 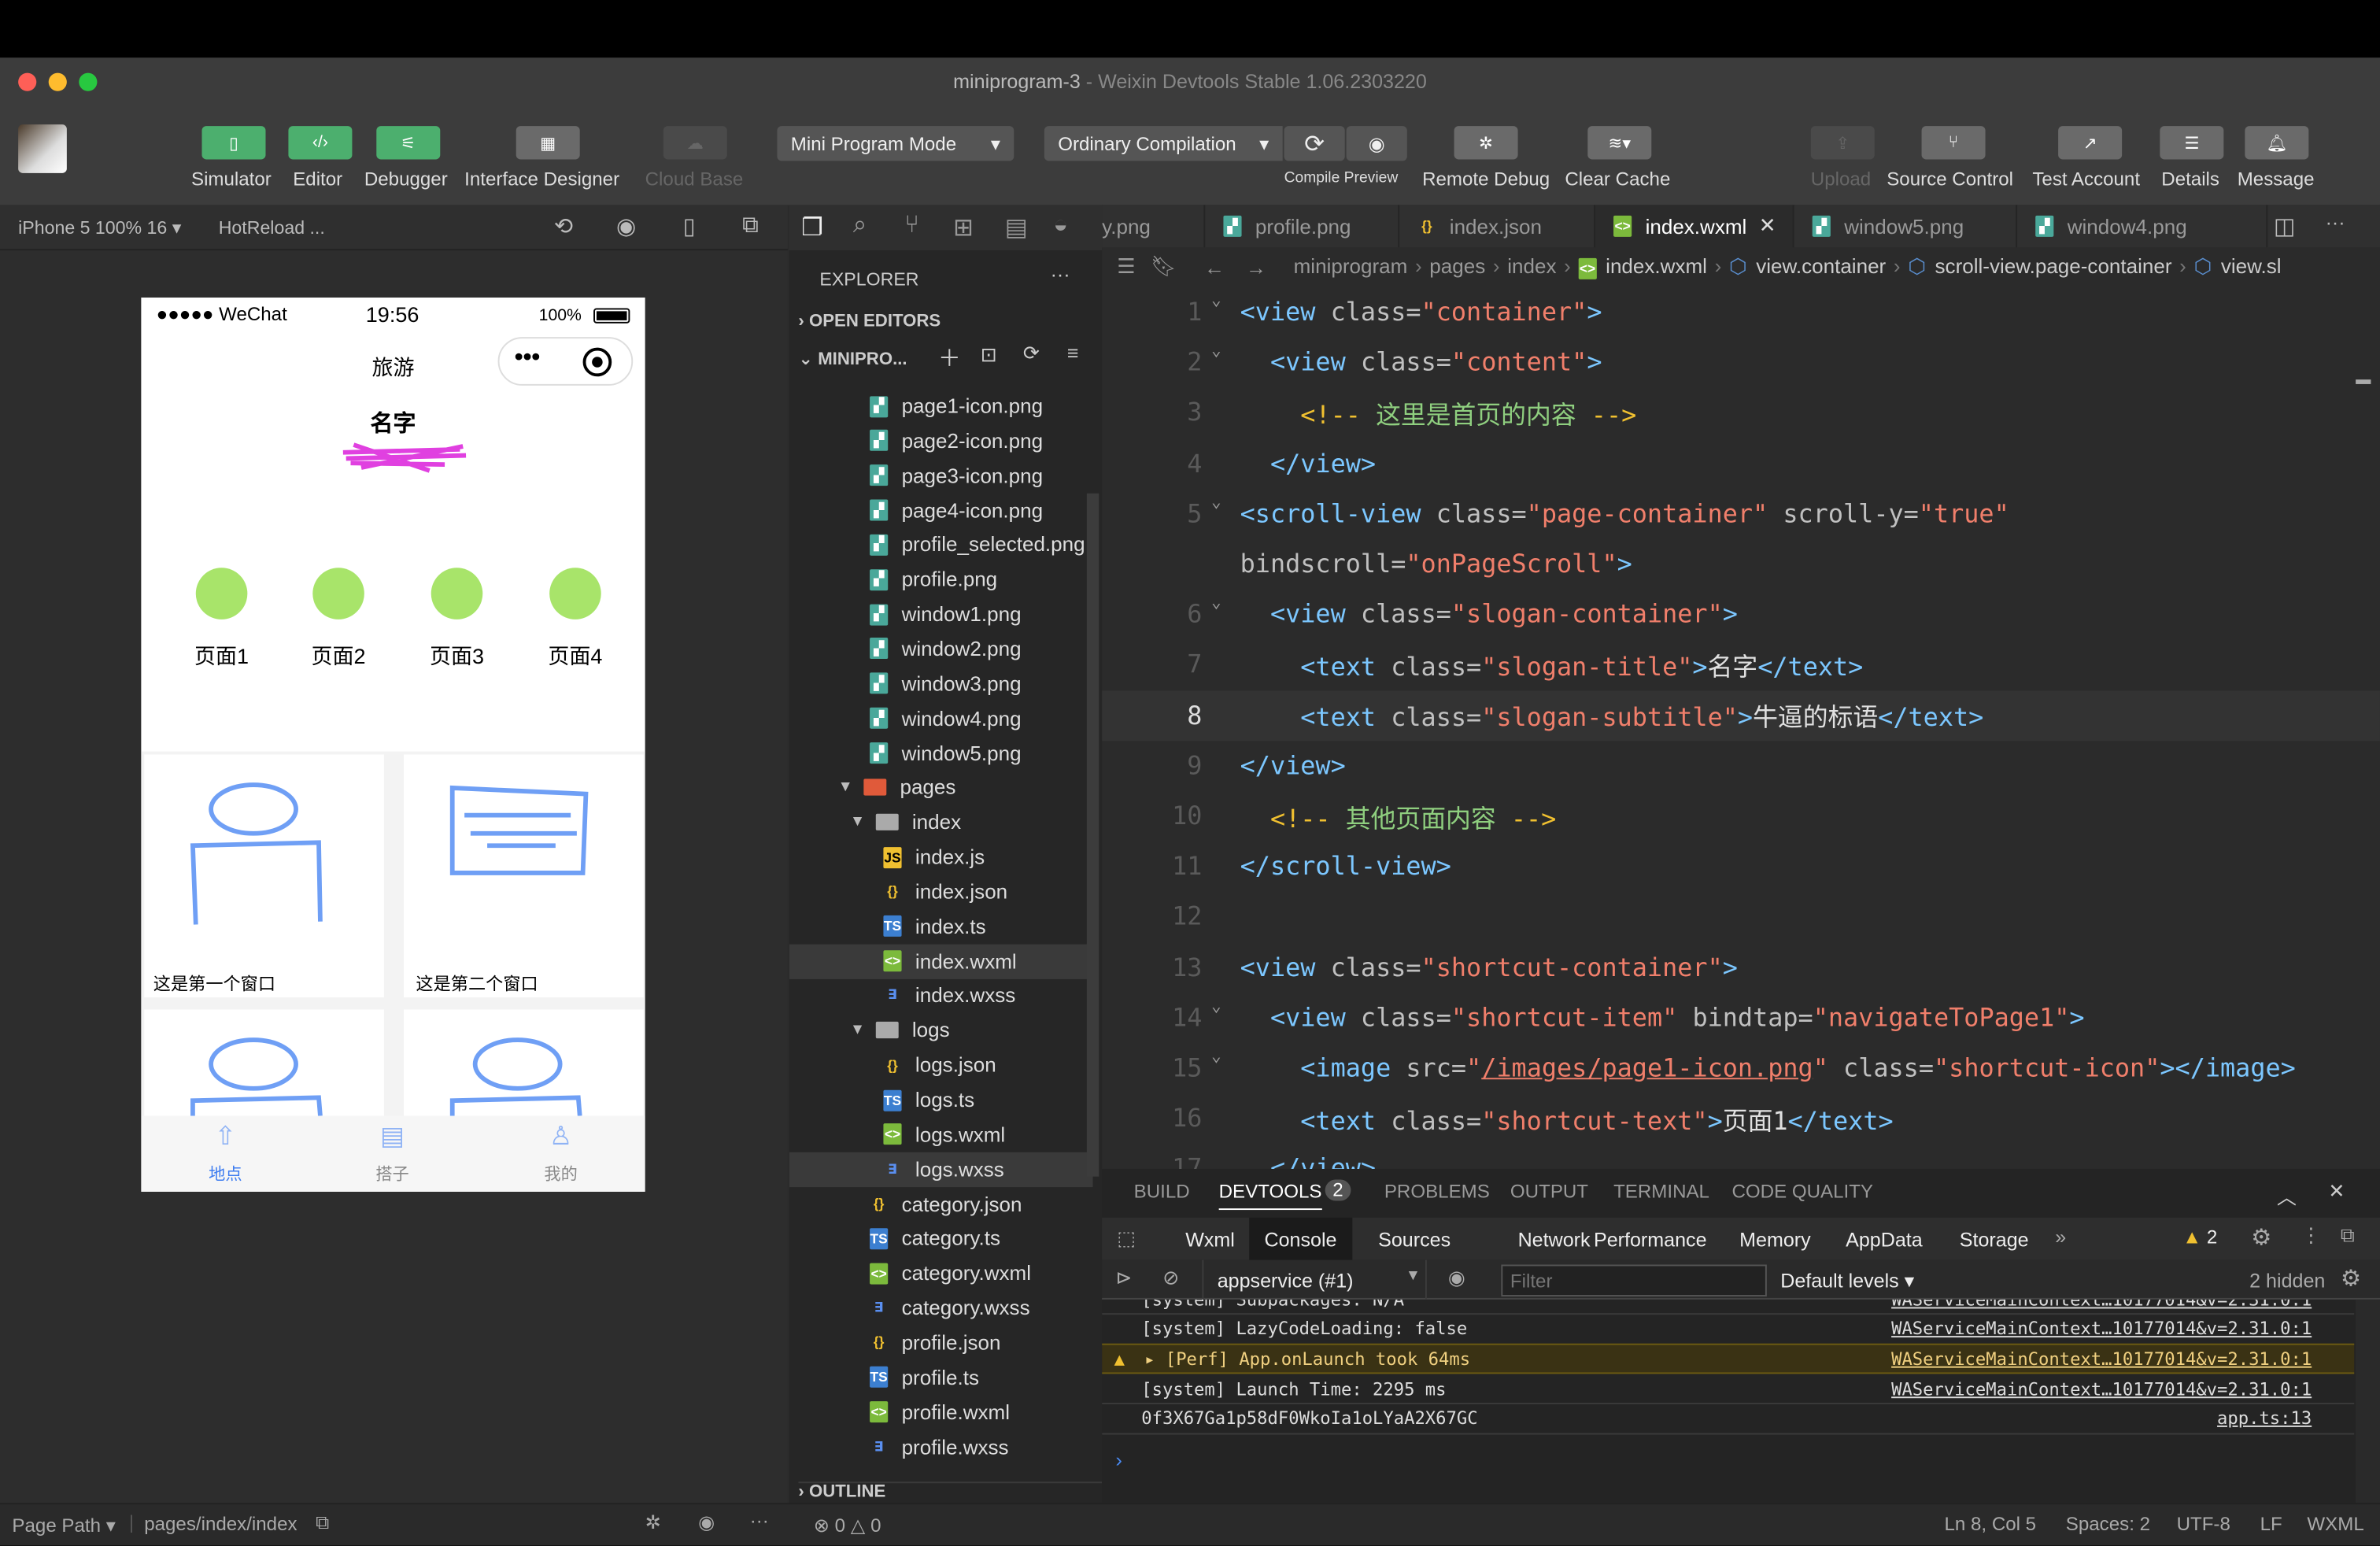 What do you see at coordinates (2368, 1401) in the screenshot?
I see `console-scrollbar` at bounding box center [2368, 1401].